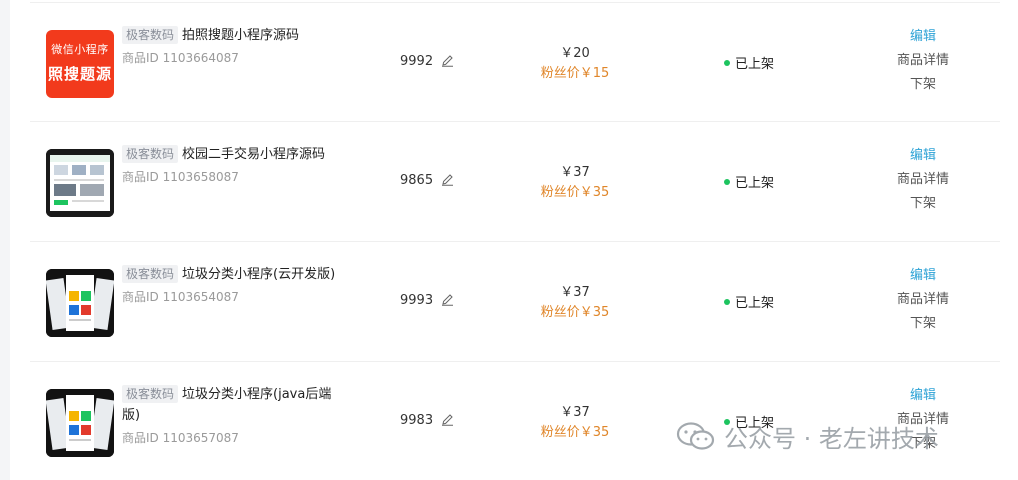 The height and width of the screenshot is (480, 1018). What do you see at coordinates (417, 61) in the screenshot?
I see `stock-value: 9992` at bounding box center [417, 61].